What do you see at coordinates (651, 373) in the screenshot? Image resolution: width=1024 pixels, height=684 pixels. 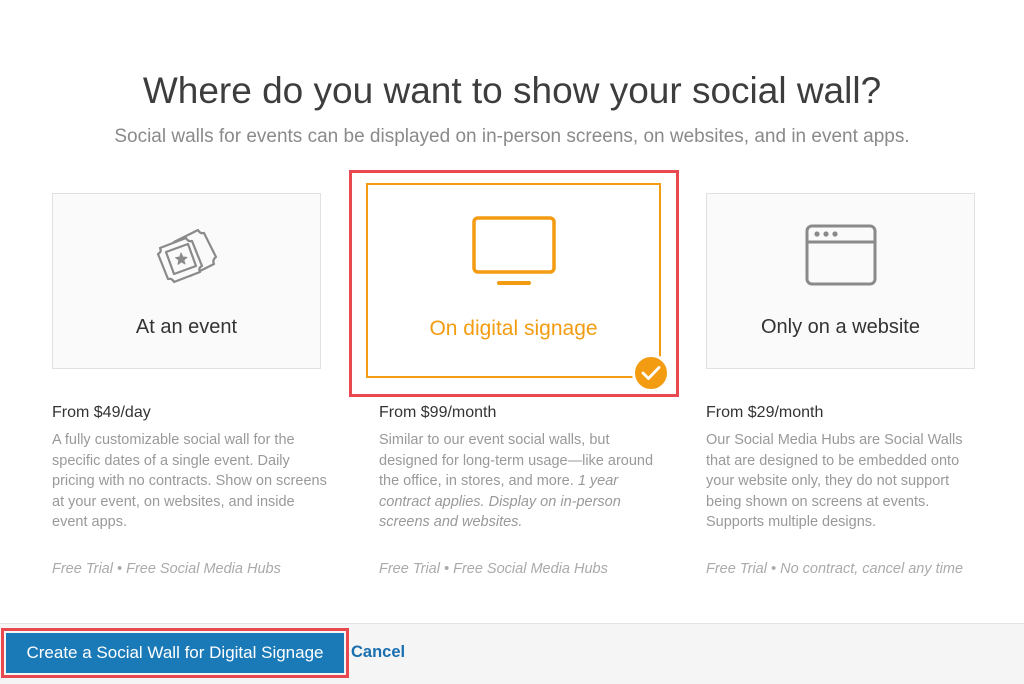 I see `checkmark-icon` at bounding box center [651, 373].